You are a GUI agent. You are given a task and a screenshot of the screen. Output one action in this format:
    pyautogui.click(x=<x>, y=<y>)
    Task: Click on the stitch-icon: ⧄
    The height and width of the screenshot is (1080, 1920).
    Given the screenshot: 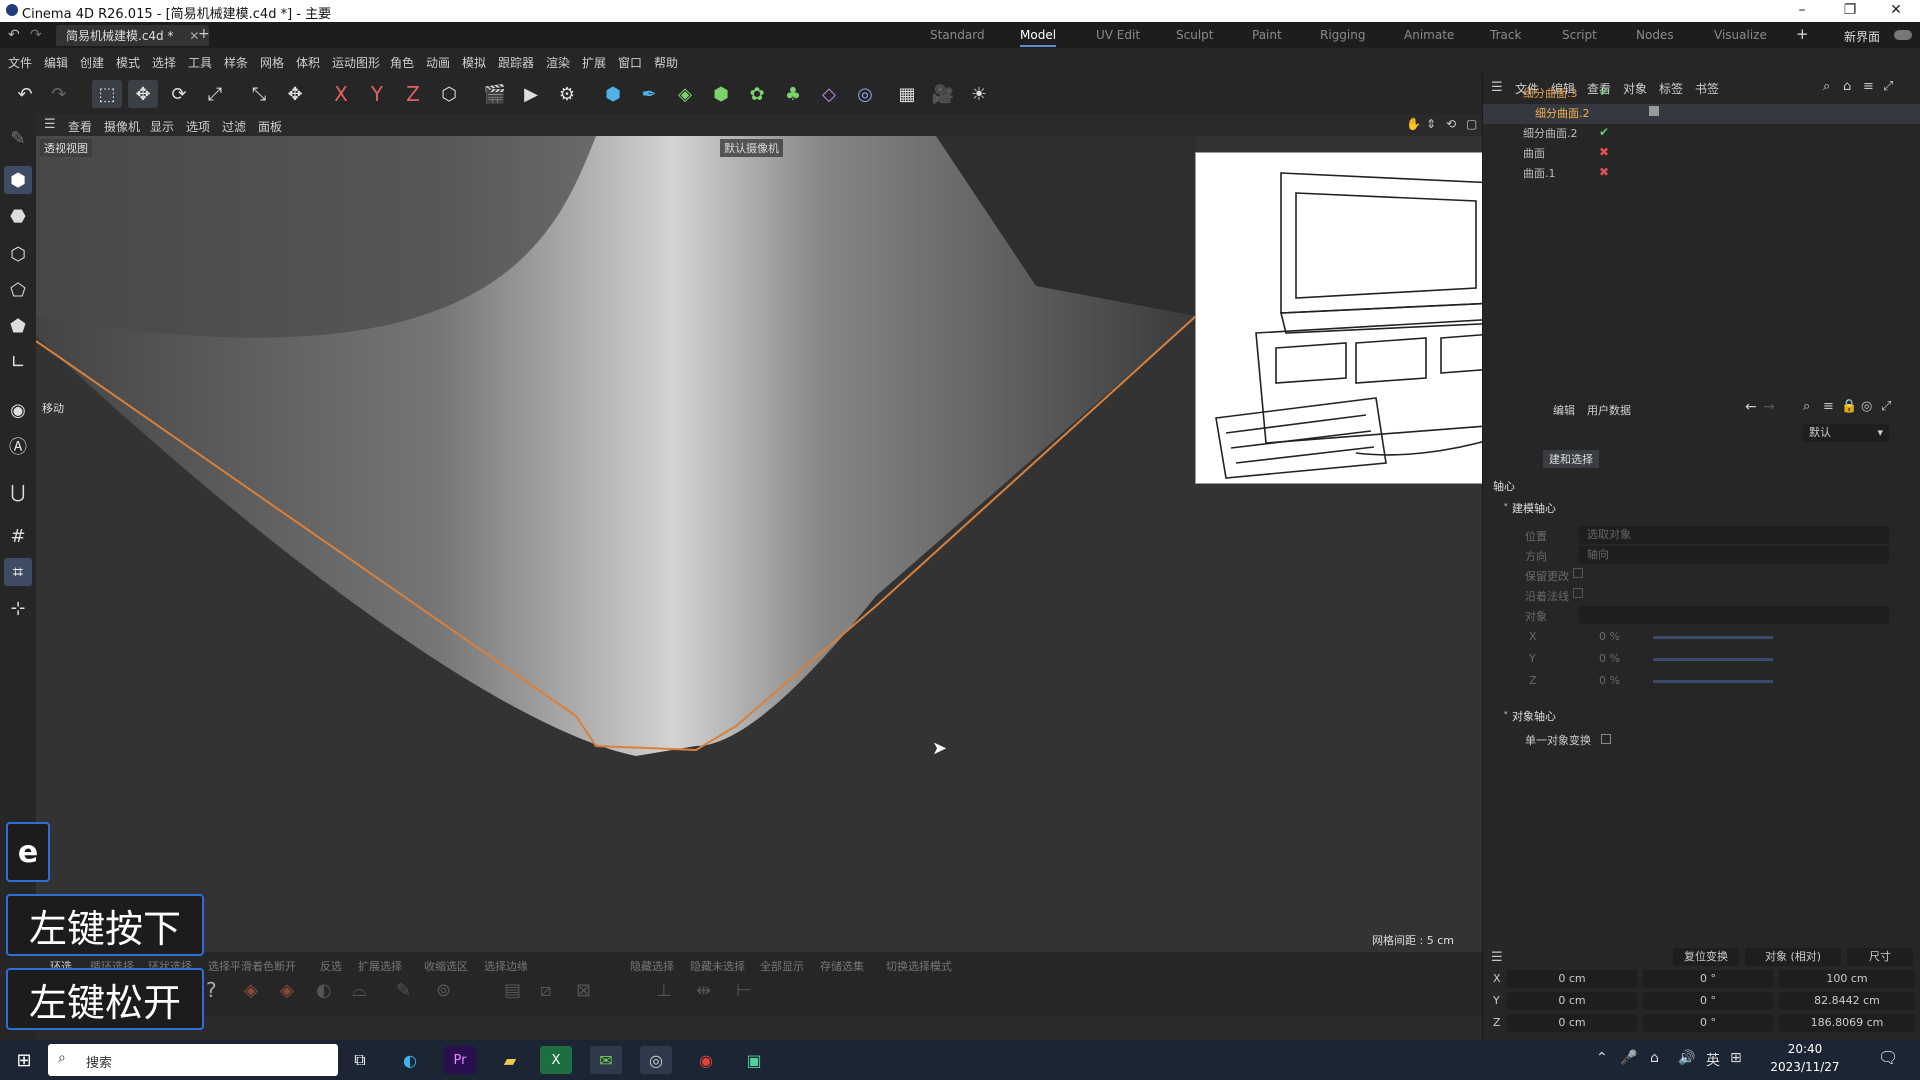 What is the action you would take?
    pyautogui.click(x=545, y=990)
    